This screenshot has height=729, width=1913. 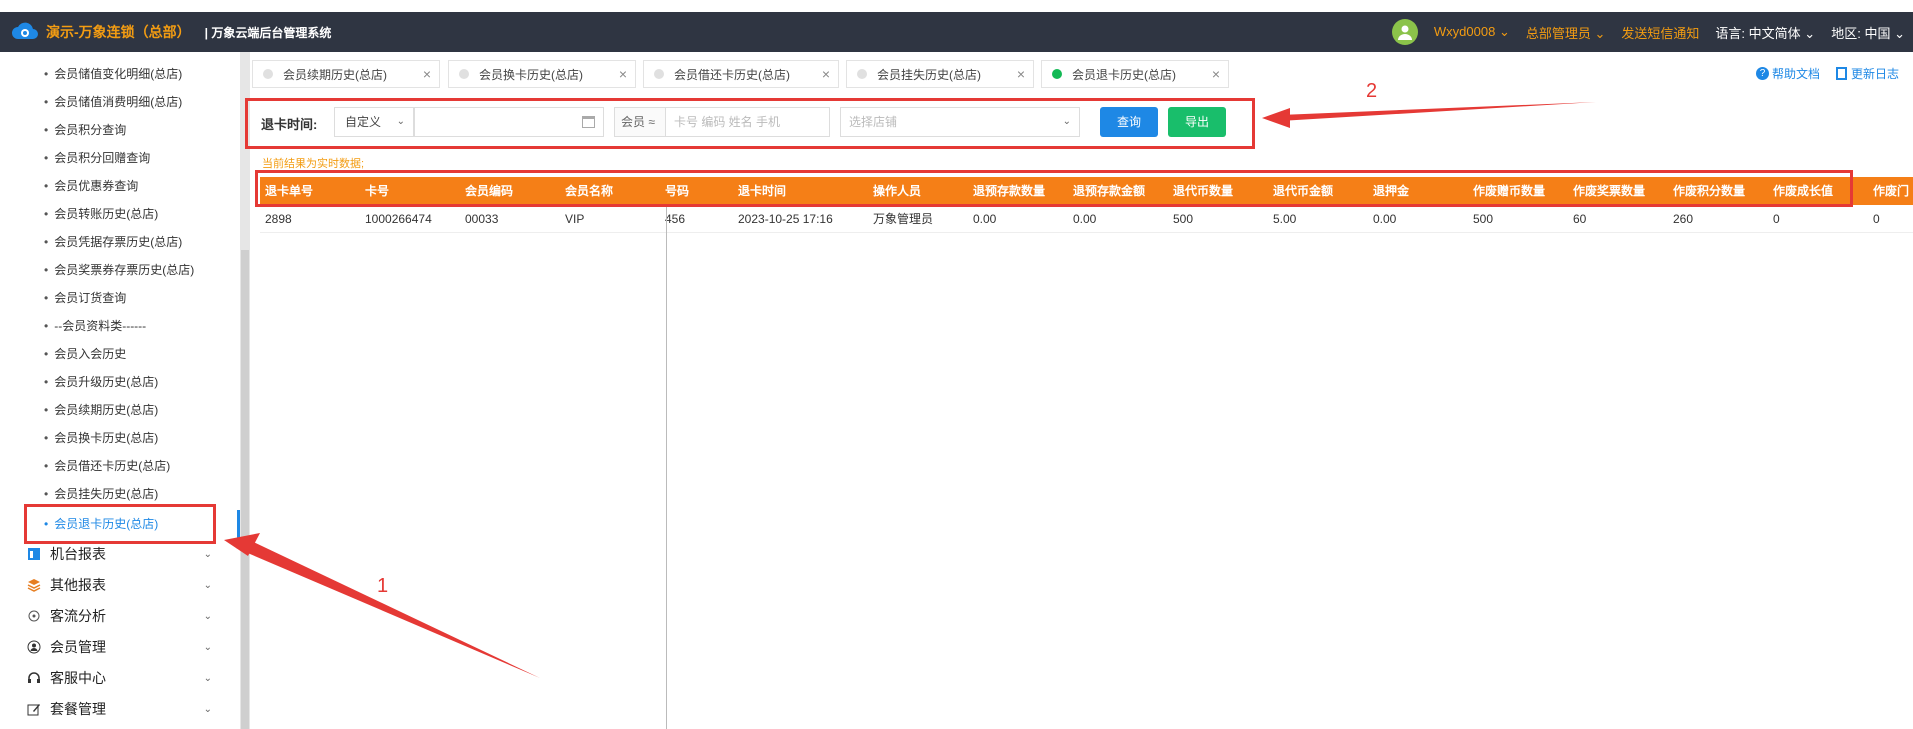 I want to click on role-name: 总部管理员, so click(x=1558, y=33).